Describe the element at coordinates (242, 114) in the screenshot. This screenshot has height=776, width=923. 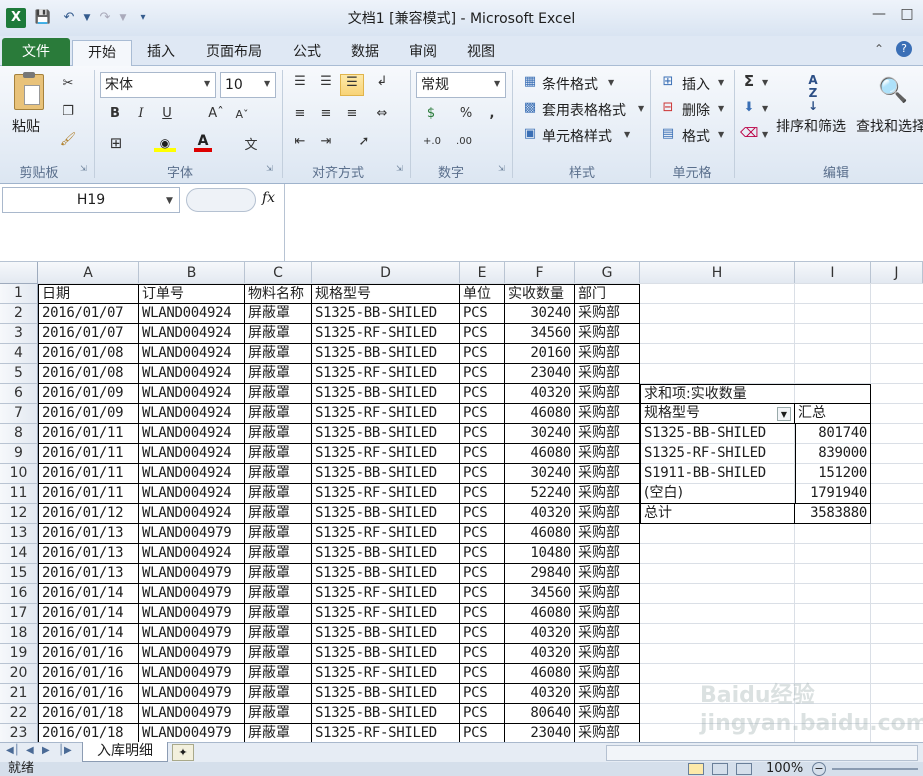
I see `shrink-font-icon: Aˇ` at that location.